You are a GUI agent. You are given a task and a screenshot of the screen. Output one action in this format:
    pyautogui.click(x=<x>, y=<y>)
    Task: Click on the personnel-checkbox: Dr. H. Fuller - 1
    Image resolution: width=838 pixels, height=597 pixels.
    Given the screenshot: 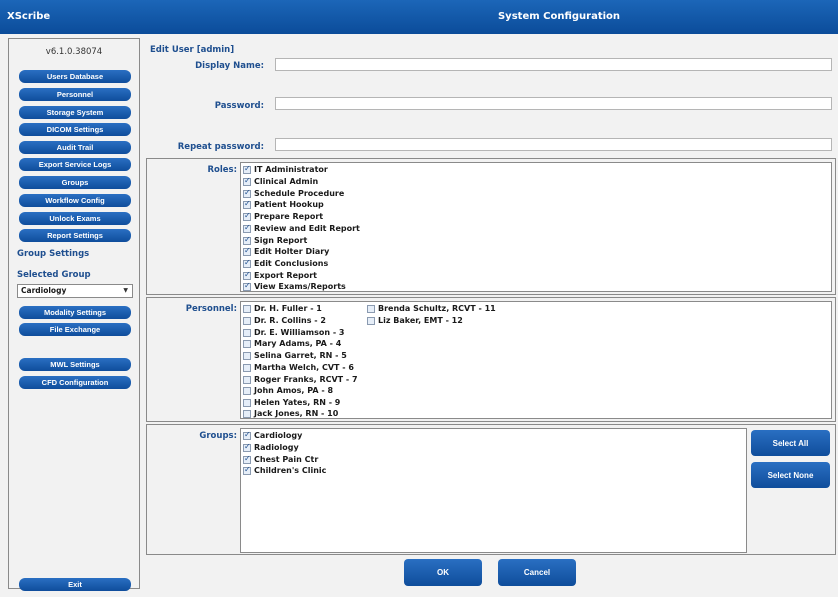 What is the action you would take?
    pyautogui.click(x=282, y=308)
    